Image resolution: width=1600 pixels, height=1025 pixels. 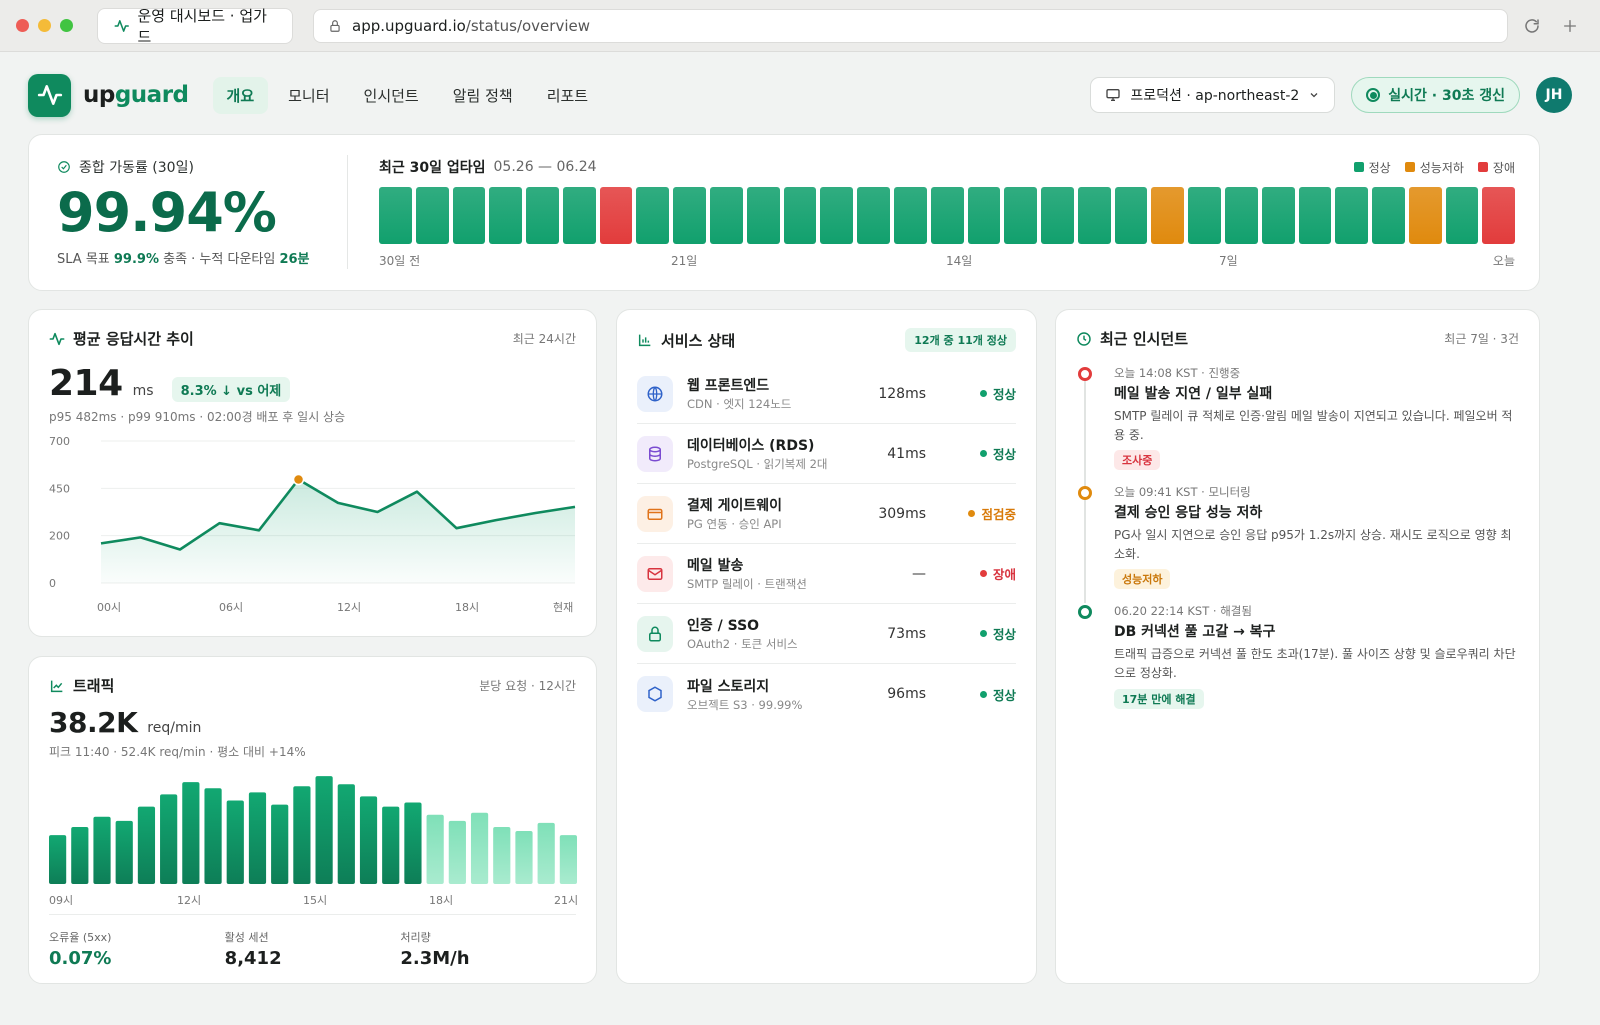 What do you see at coordinates (960, 340) in the screenshot?
I see `services-count-badge: 12개 중 11개 정상` at bounding box center [960, 340].